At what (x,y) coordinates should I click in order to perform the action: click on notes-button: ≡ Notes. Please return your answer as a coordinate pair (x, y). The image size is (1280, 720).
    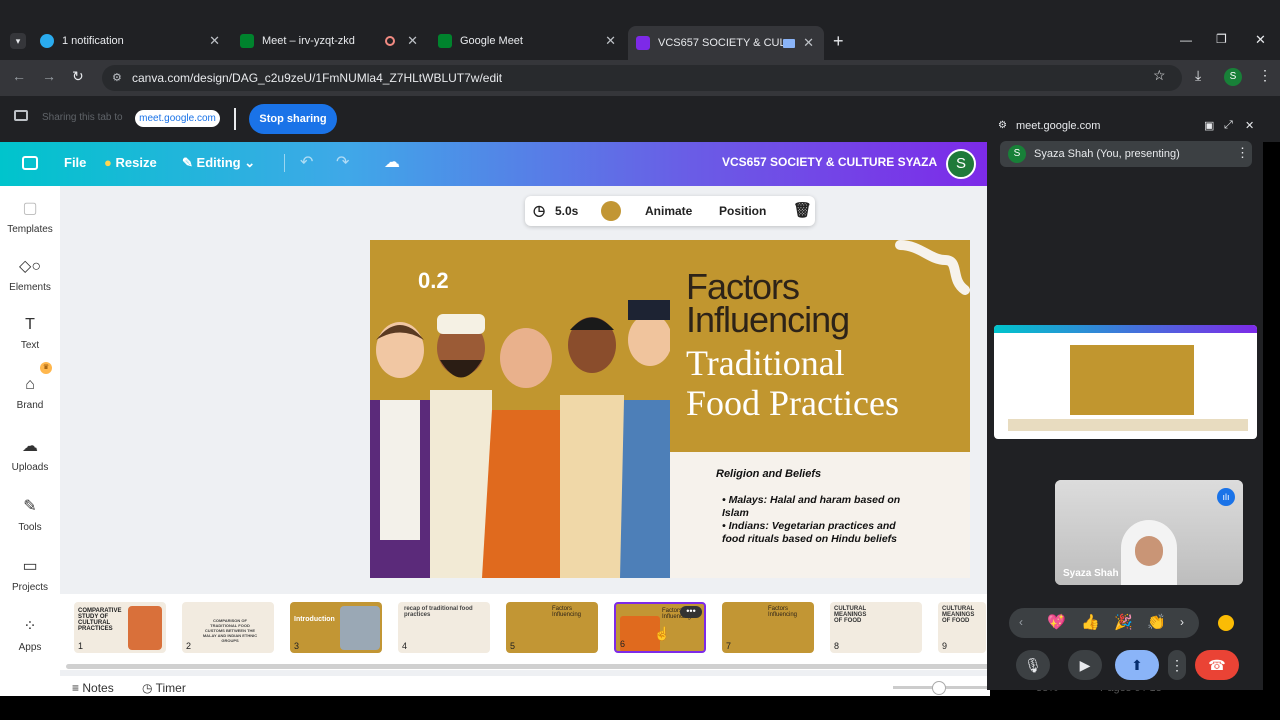
    Looking at the image, I should click on (93, 688).